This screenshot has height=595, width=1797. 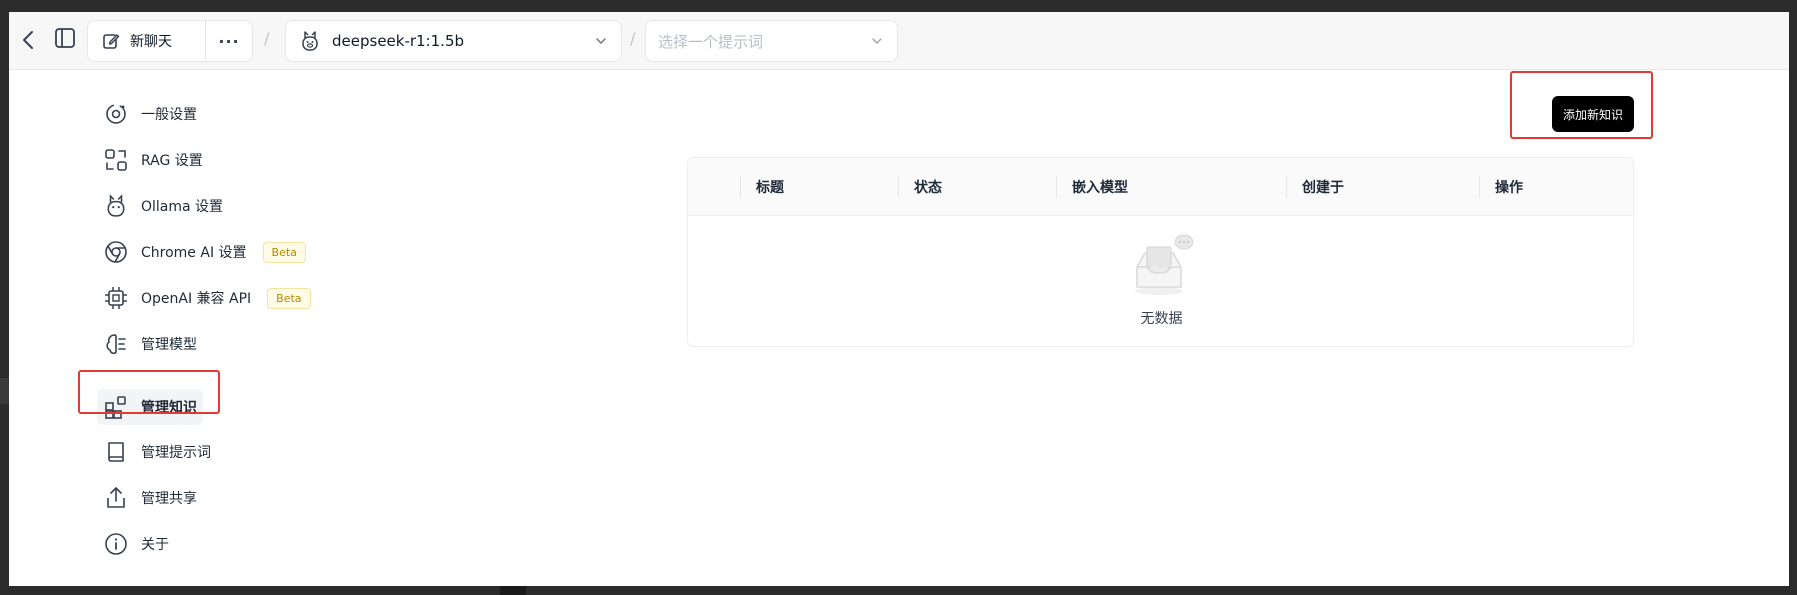 What do you see at coordinates (151, 42) in the screenshot?
I see `new-chat-label: 新聊天` at bounding box center [151, 42].